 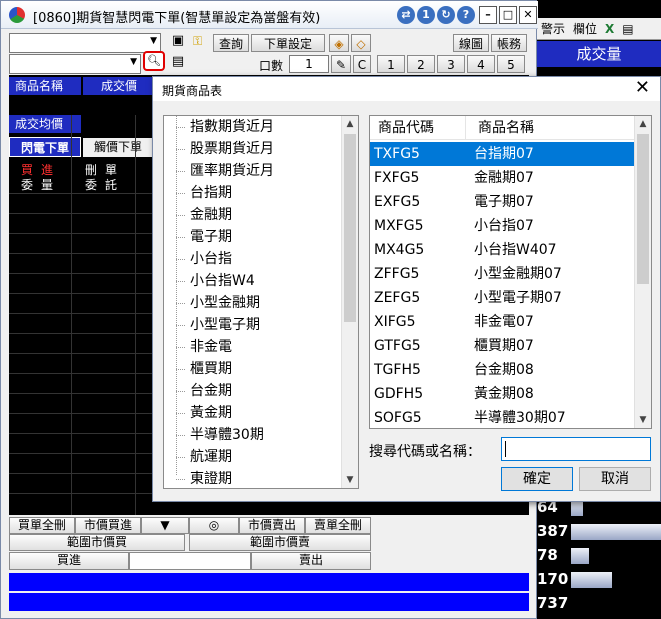 What do you see at coordinates (520, 418) in the screenshot?
I see `product-name: 半導體30期07` at bounding box center [520, 418].